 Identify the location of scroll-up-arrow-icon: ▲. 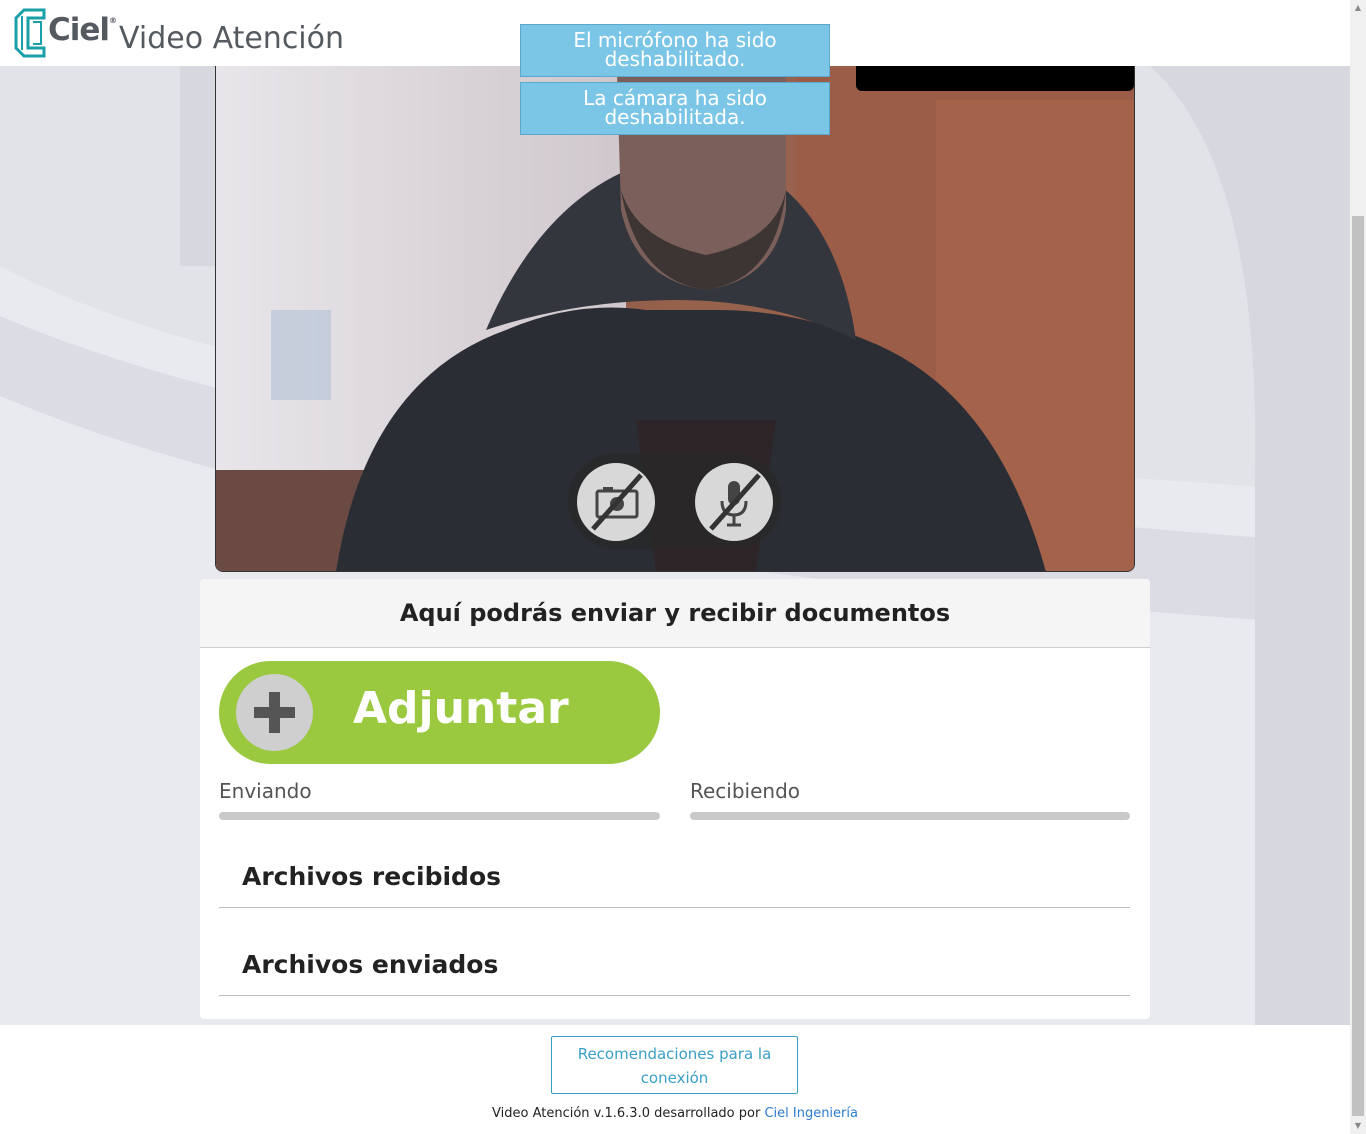
(1358, 8).